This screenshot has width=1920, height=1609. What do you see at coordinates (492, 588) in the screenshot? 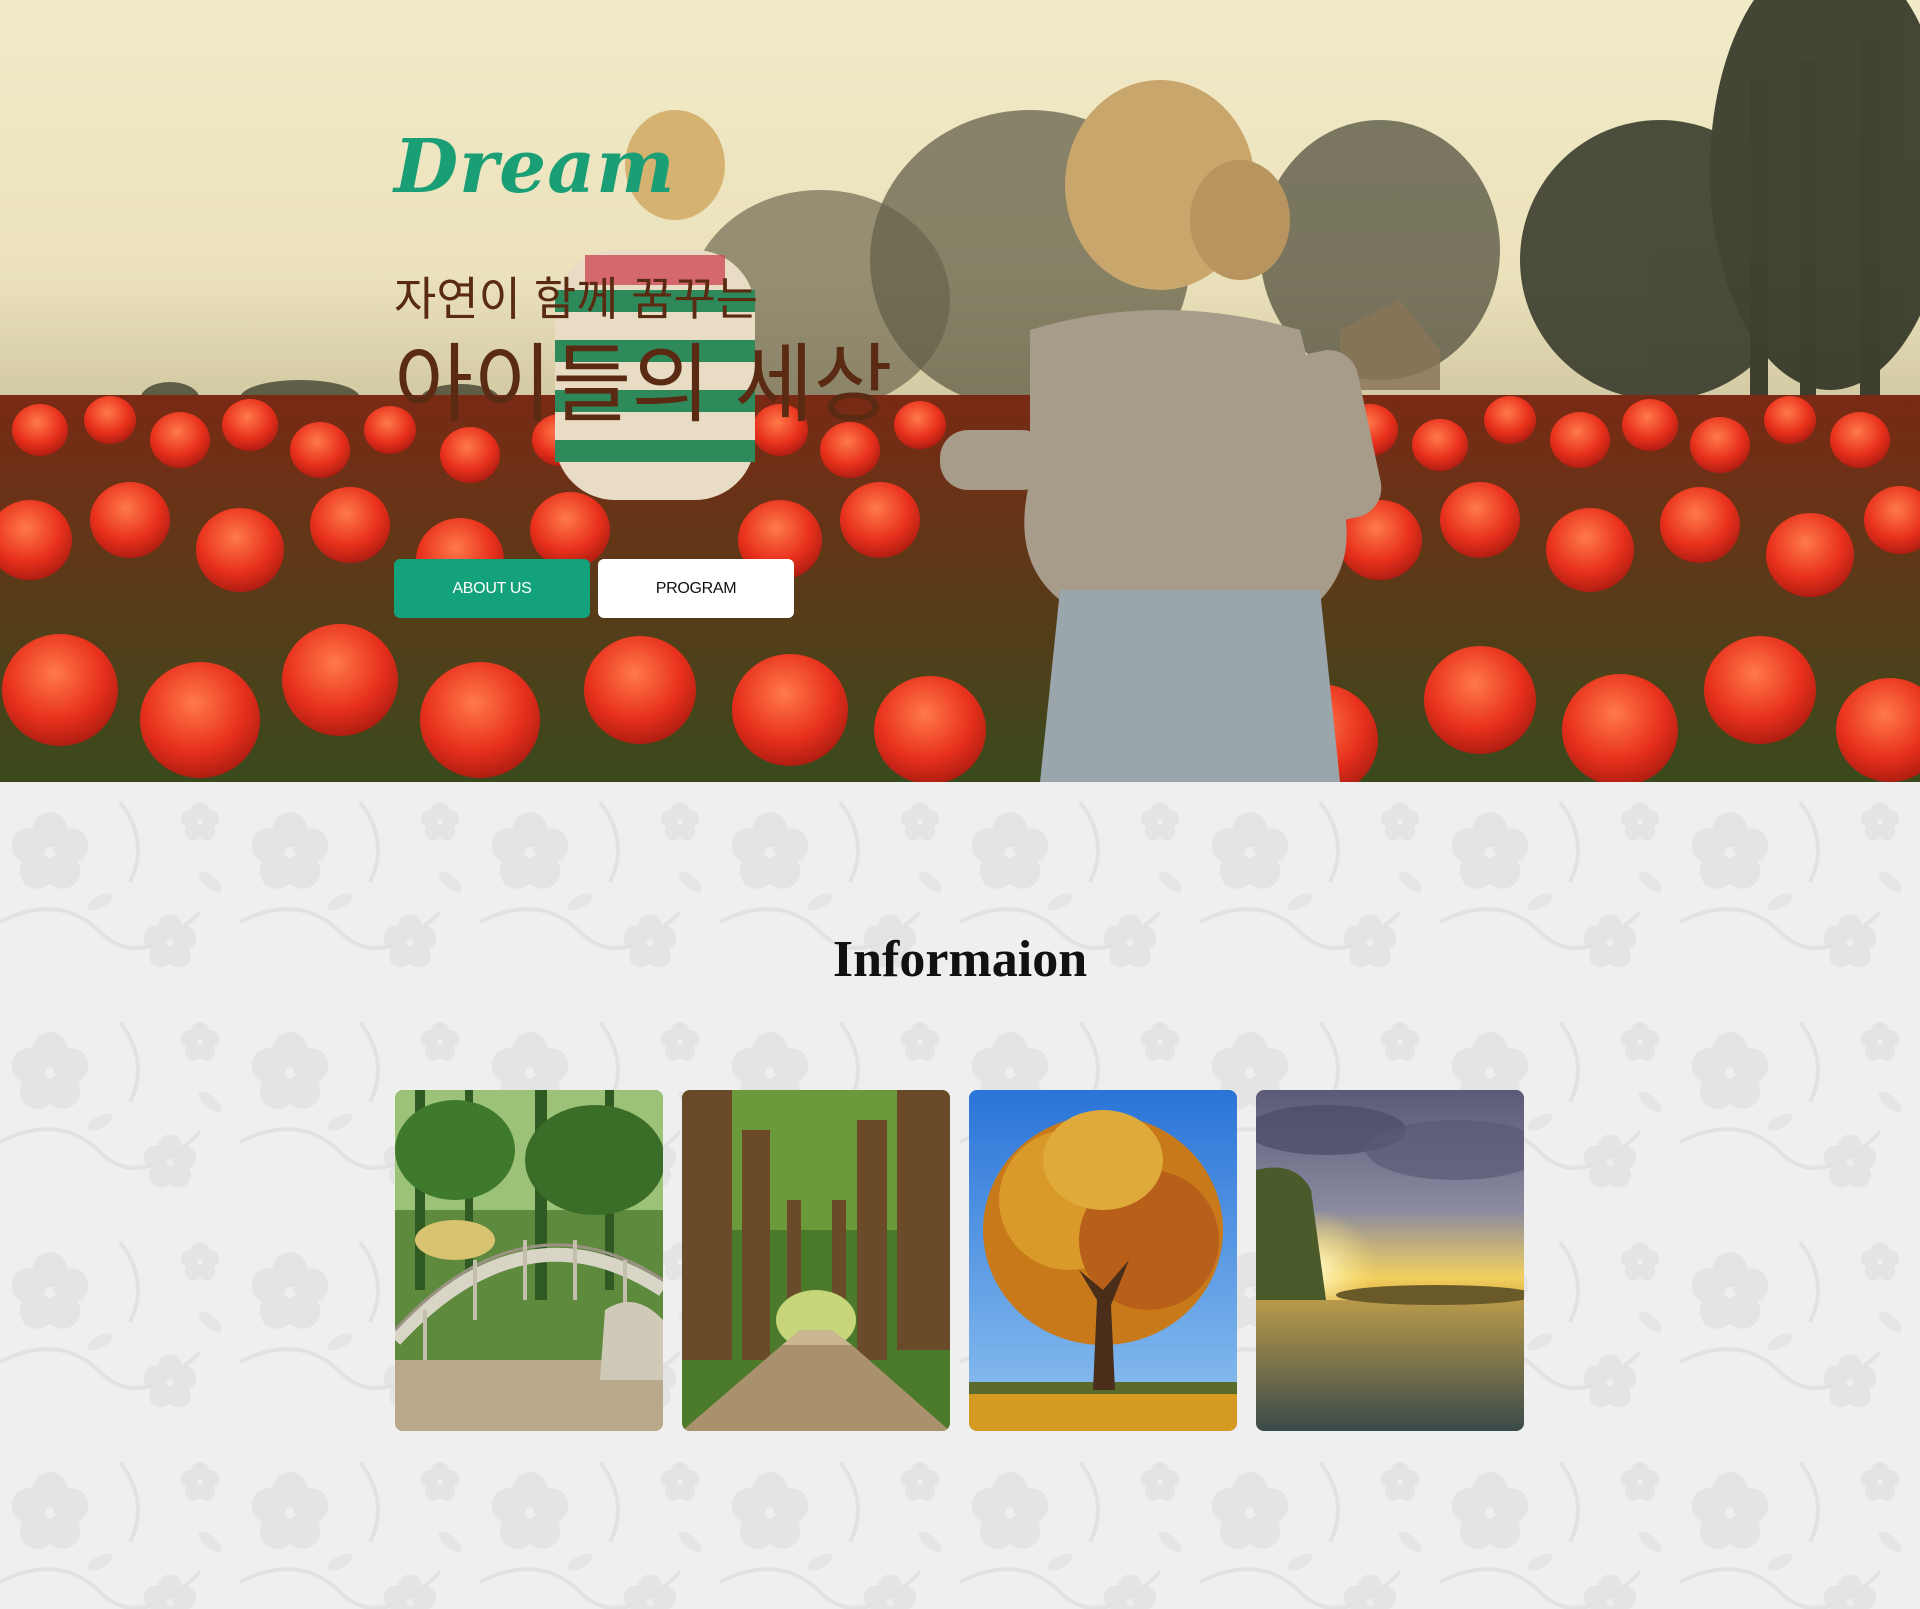
I see `about-us-button: ABOUT US` at bounding box center [492, 588].